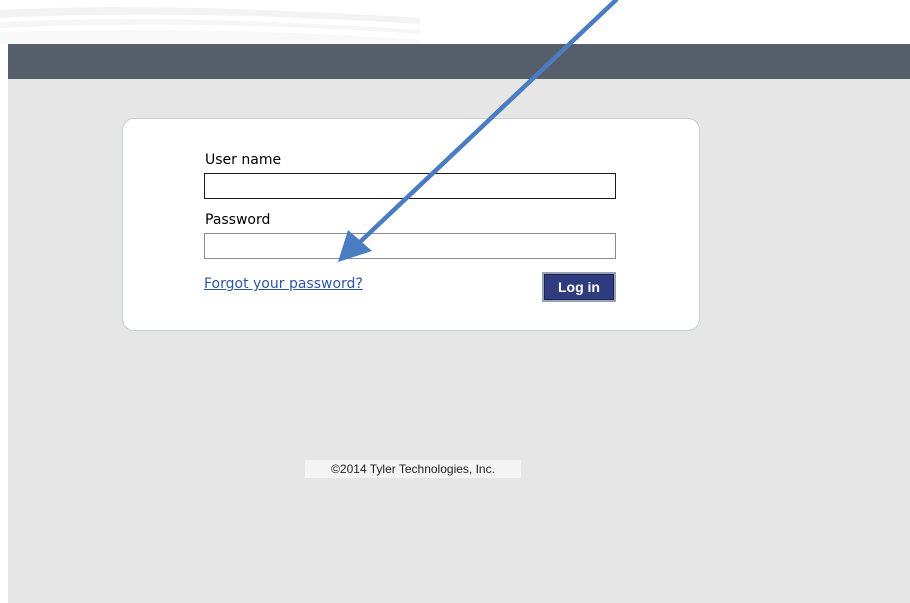 The image size is (910, 603). What do you see at coordinates (413, 469) in the screenshot?
I see `footer-copyright: ©2014 Tyler Technologies, Inc.` at bounding box center [413, 469].